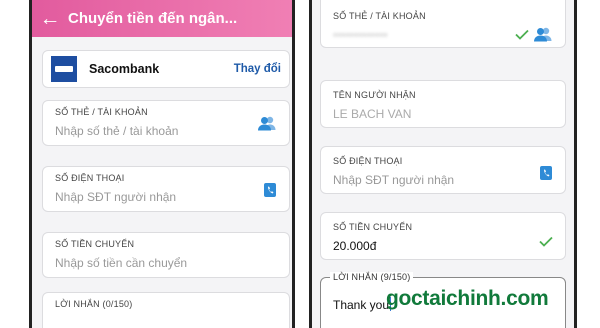 The width and height of the screenshot is (600, 328). I want to click on amount-value: 20.000đ, so click(354, 246).